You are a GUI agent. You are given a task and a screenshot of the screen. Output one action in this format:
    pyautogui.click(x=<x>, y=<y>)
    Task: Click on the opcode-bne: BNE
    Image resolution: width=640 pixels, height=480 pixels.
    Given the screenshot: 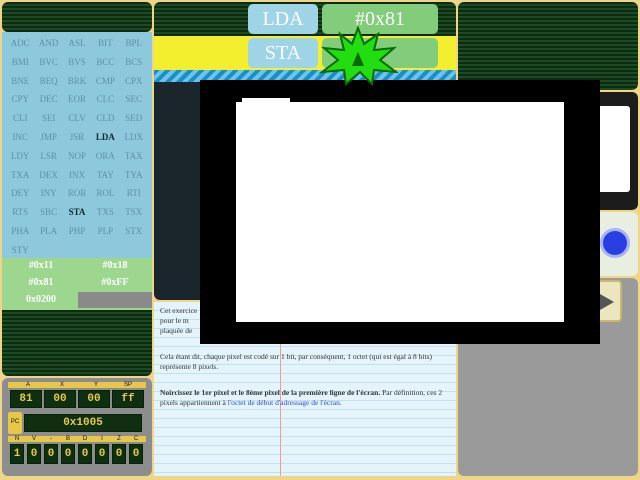 What is the action you would take?
    pyautogui.click(x=20, y=81)
    